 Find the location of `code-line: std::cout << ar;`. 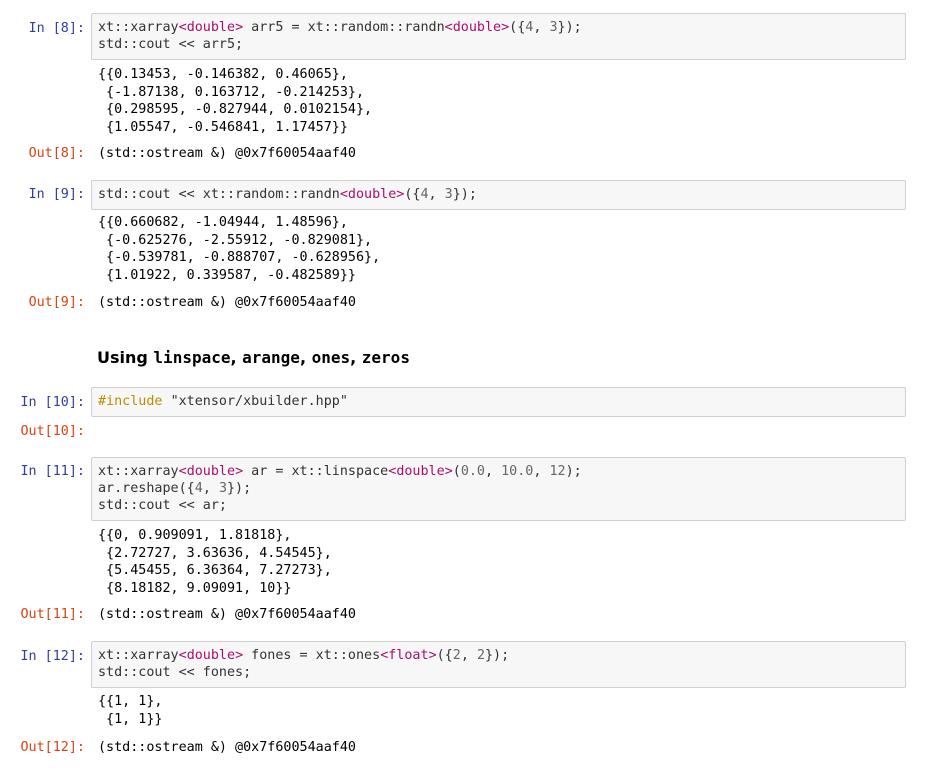

code-line: std::cout << ar; is located at coordinates (498, 505).